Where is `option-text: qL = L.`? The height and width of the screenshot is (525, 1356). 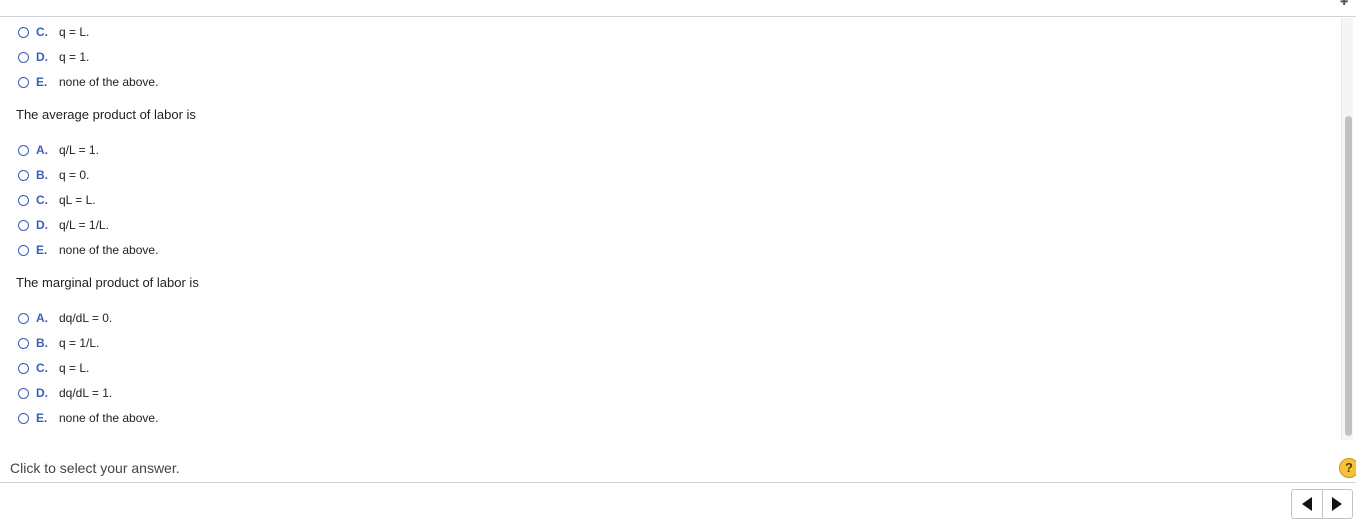 option-text: qL = L. is located at coordinates (77, 200).